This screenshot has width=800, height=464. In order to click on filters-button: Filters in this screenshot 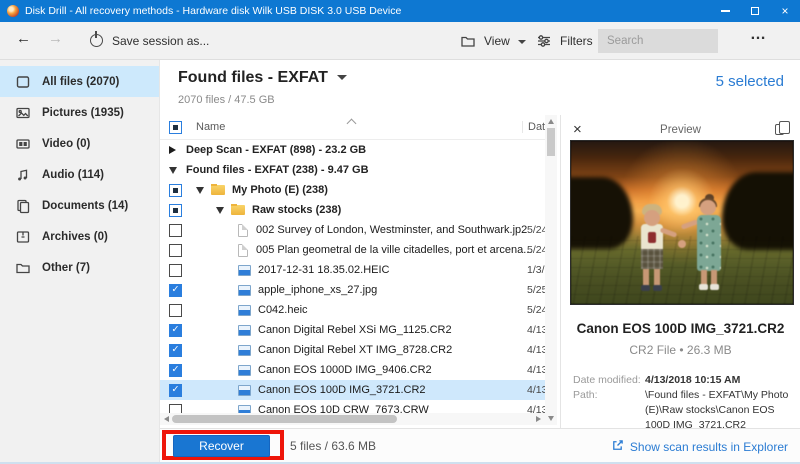, I will do `click(576, 41)`.